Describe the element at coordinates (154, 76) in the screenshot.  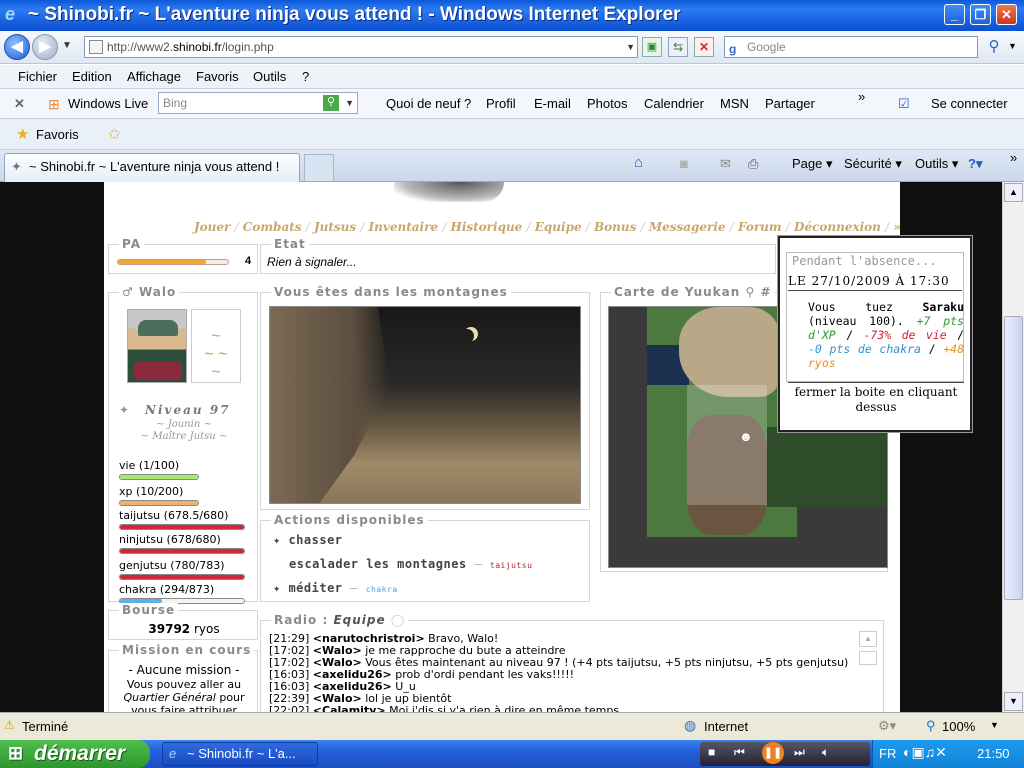
I see `menu-affichage: Affichage` at that location.